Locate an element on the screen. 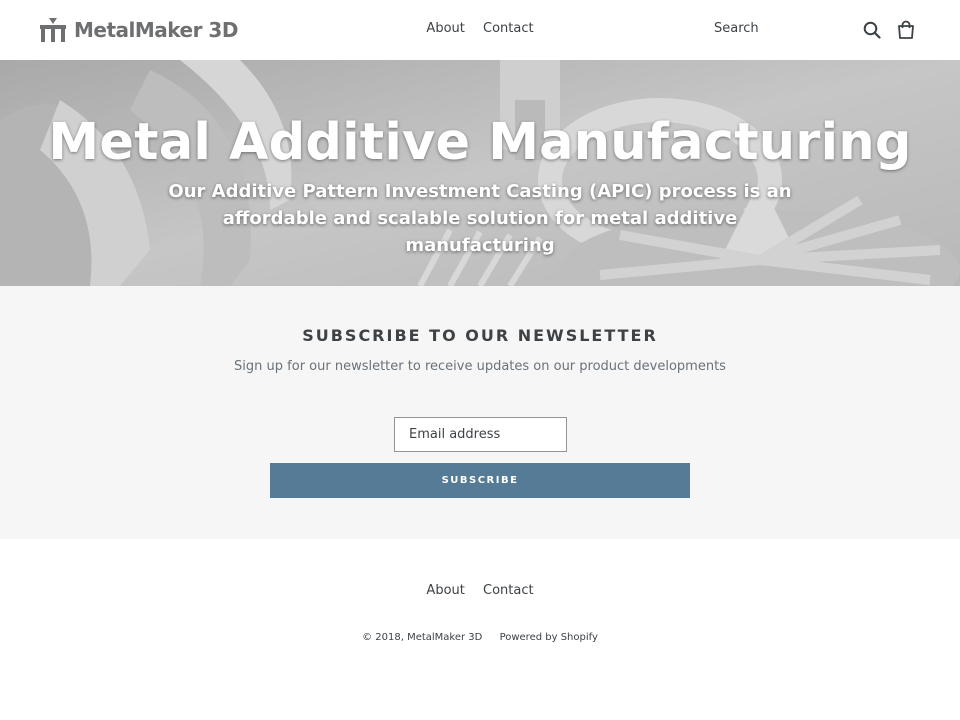  site-header: MetalMaker 3D About Contact Search is located at coordinates (480, 30).